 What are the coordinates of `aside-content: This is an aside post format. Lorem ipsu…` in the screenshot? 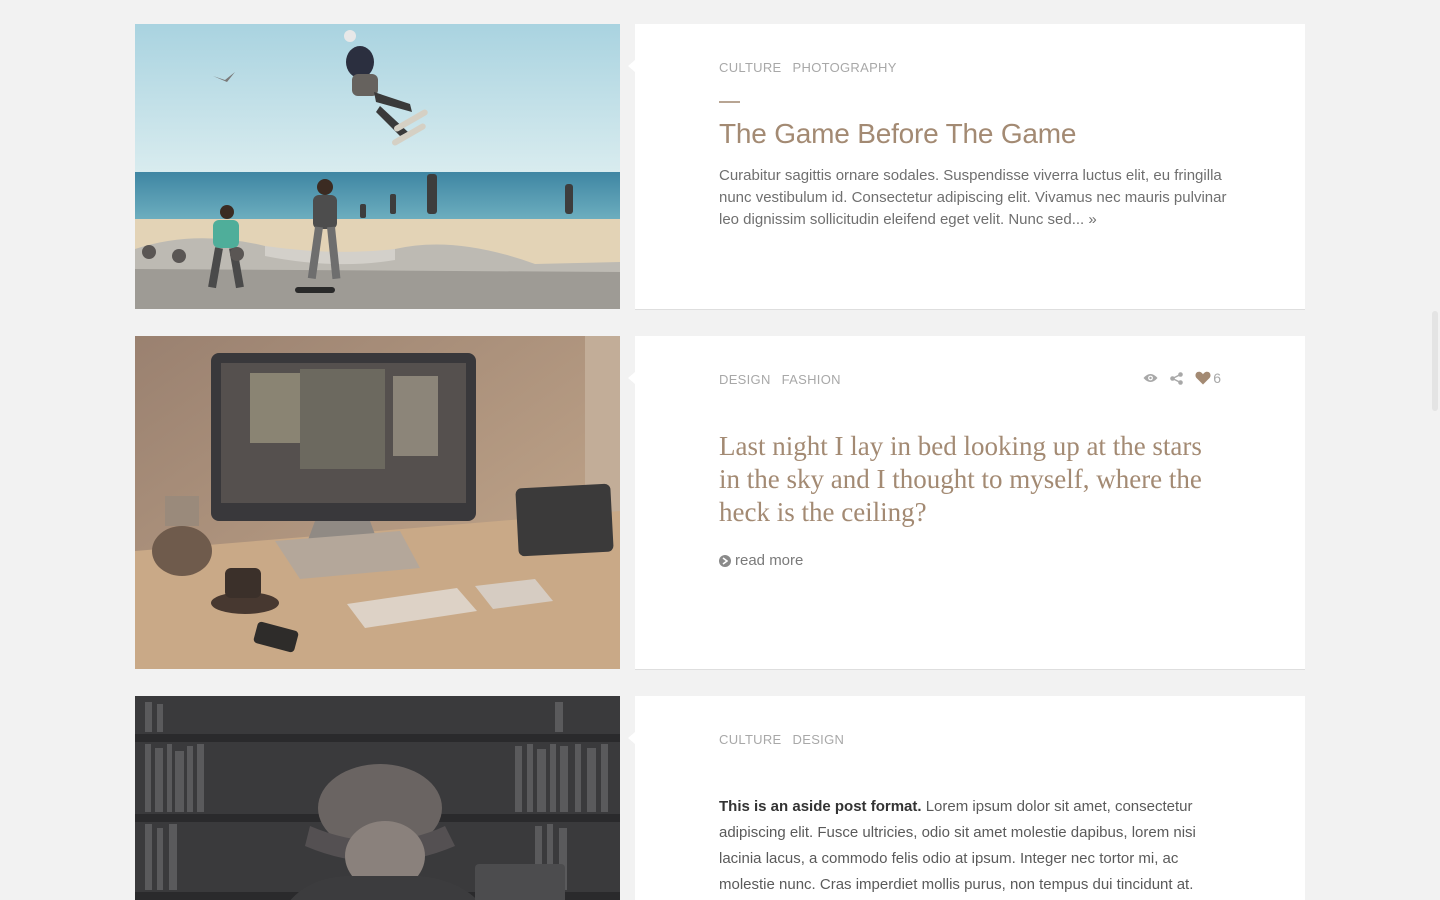 It's located at (974, 846).